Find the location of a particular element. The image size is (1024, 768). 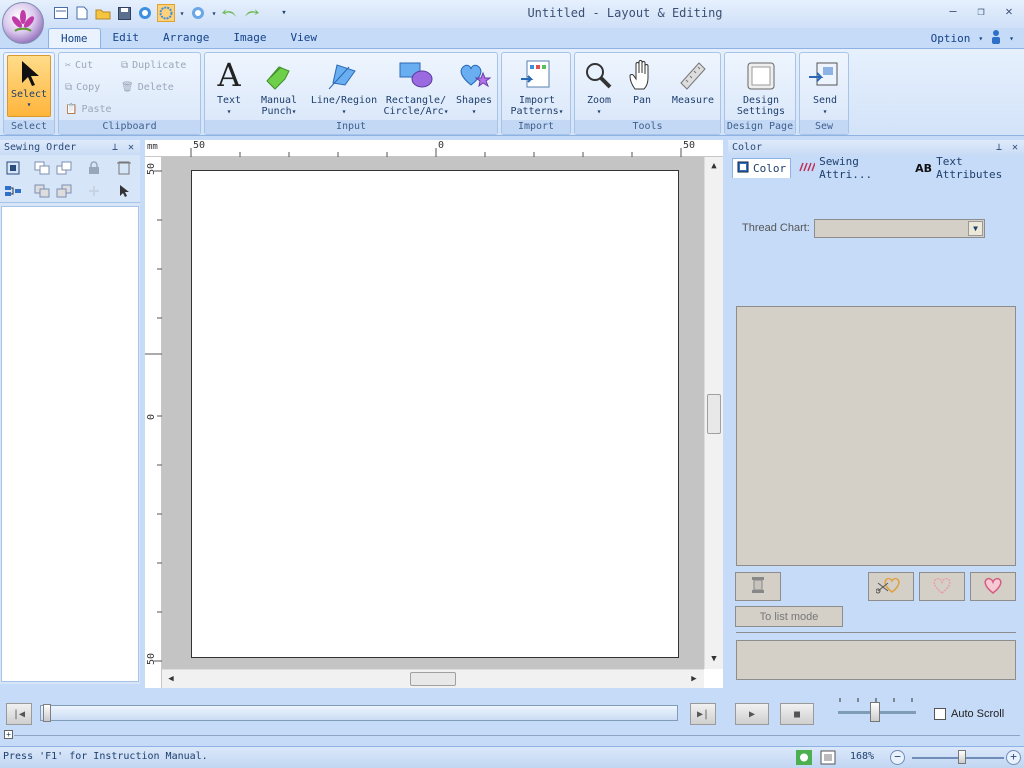

scroll-left-icon: ◀ is located at coordinates (171, 679).